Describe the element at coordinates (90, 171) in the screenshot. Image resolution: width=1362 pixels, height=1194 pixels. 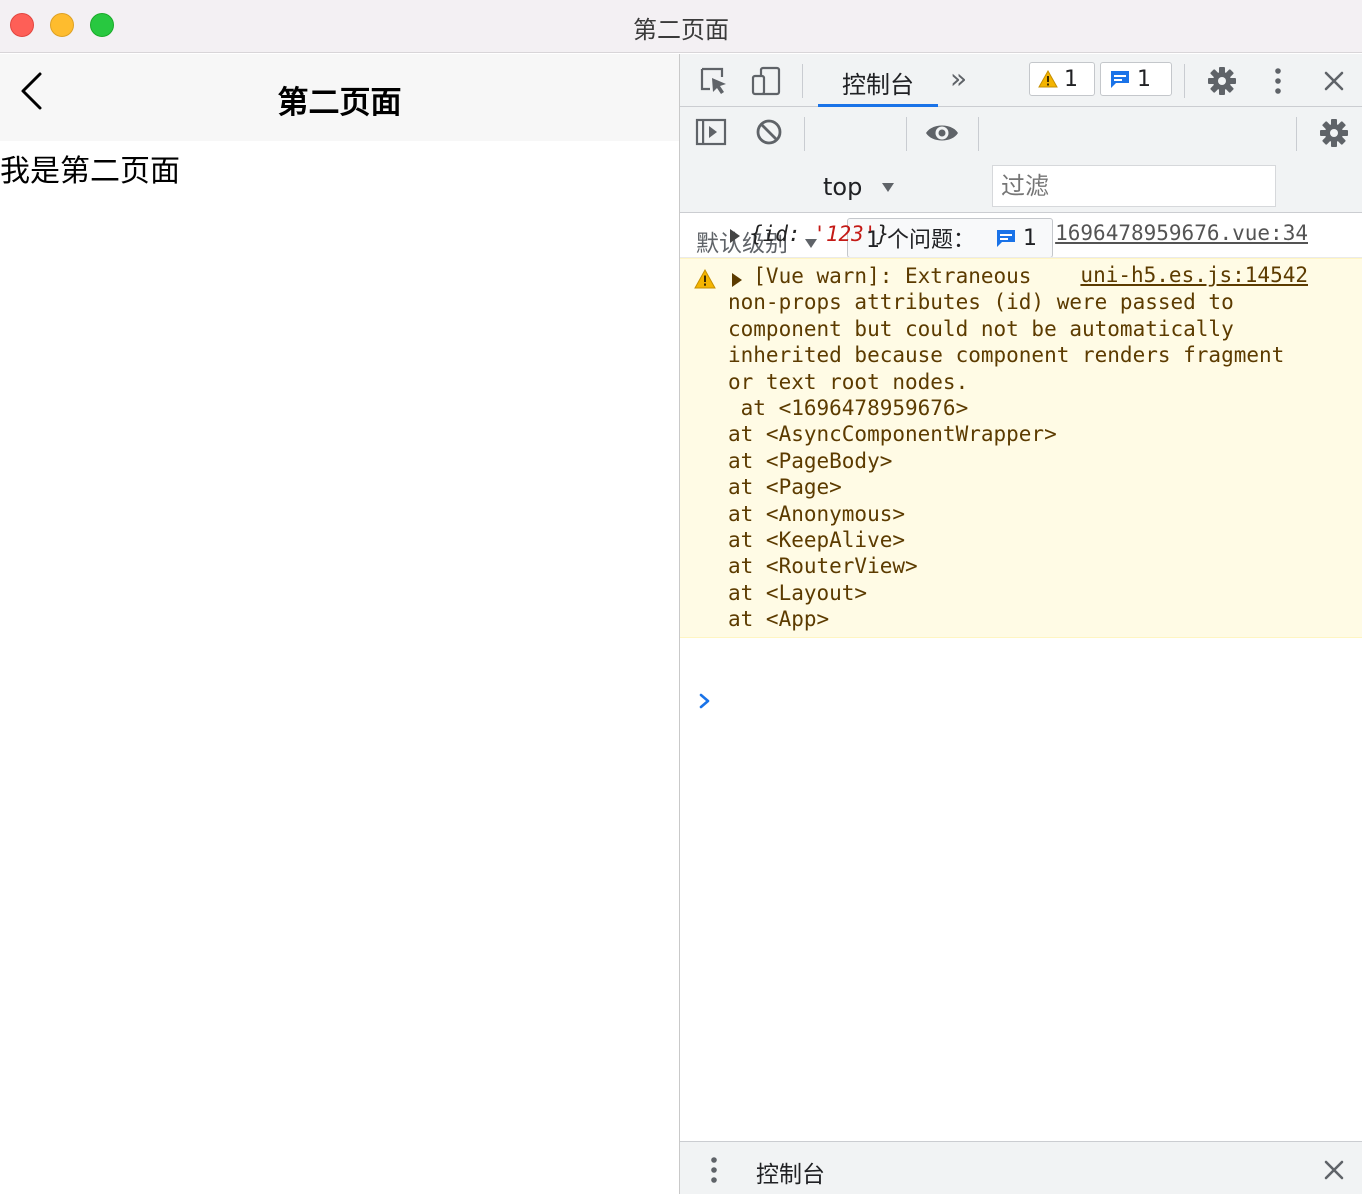
I see `page-body-text: 我是第二页面` at that location.